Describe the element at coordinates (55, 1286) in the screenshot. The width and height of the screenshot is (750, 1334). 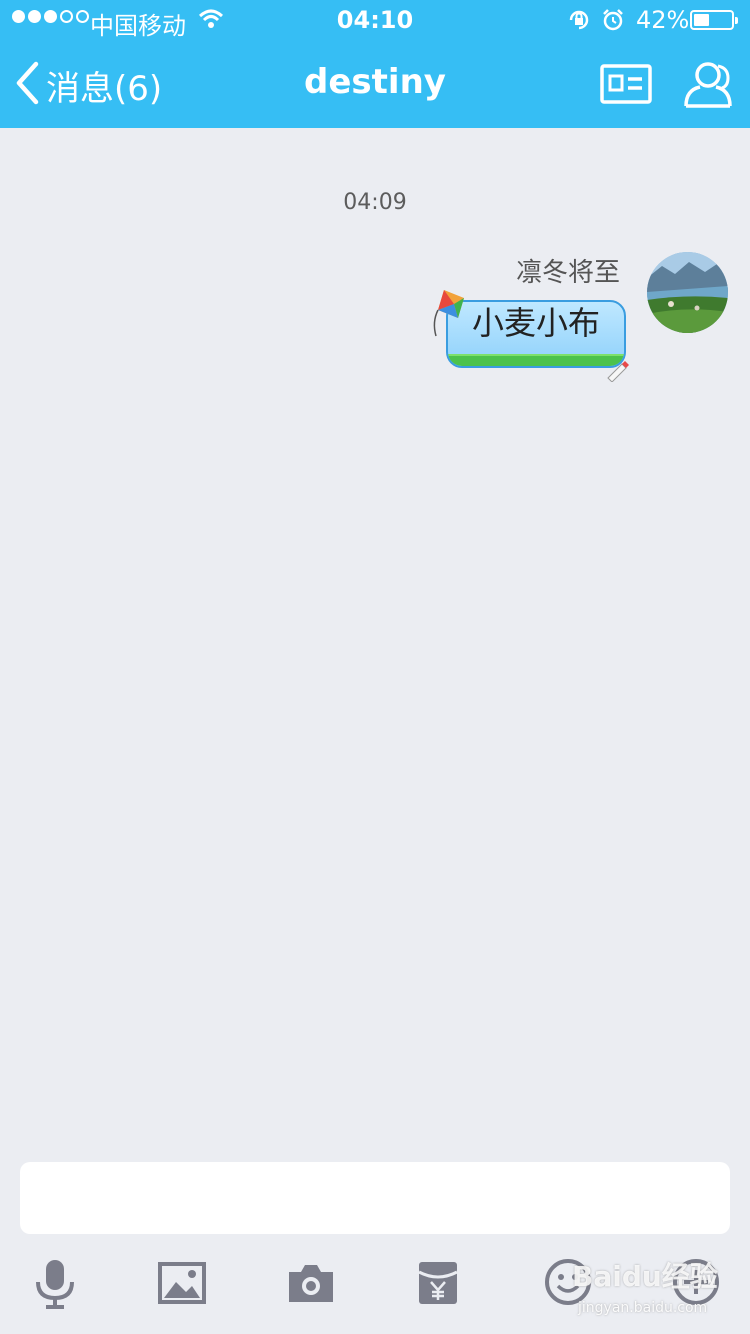
I see `microphone-icon` at that location.